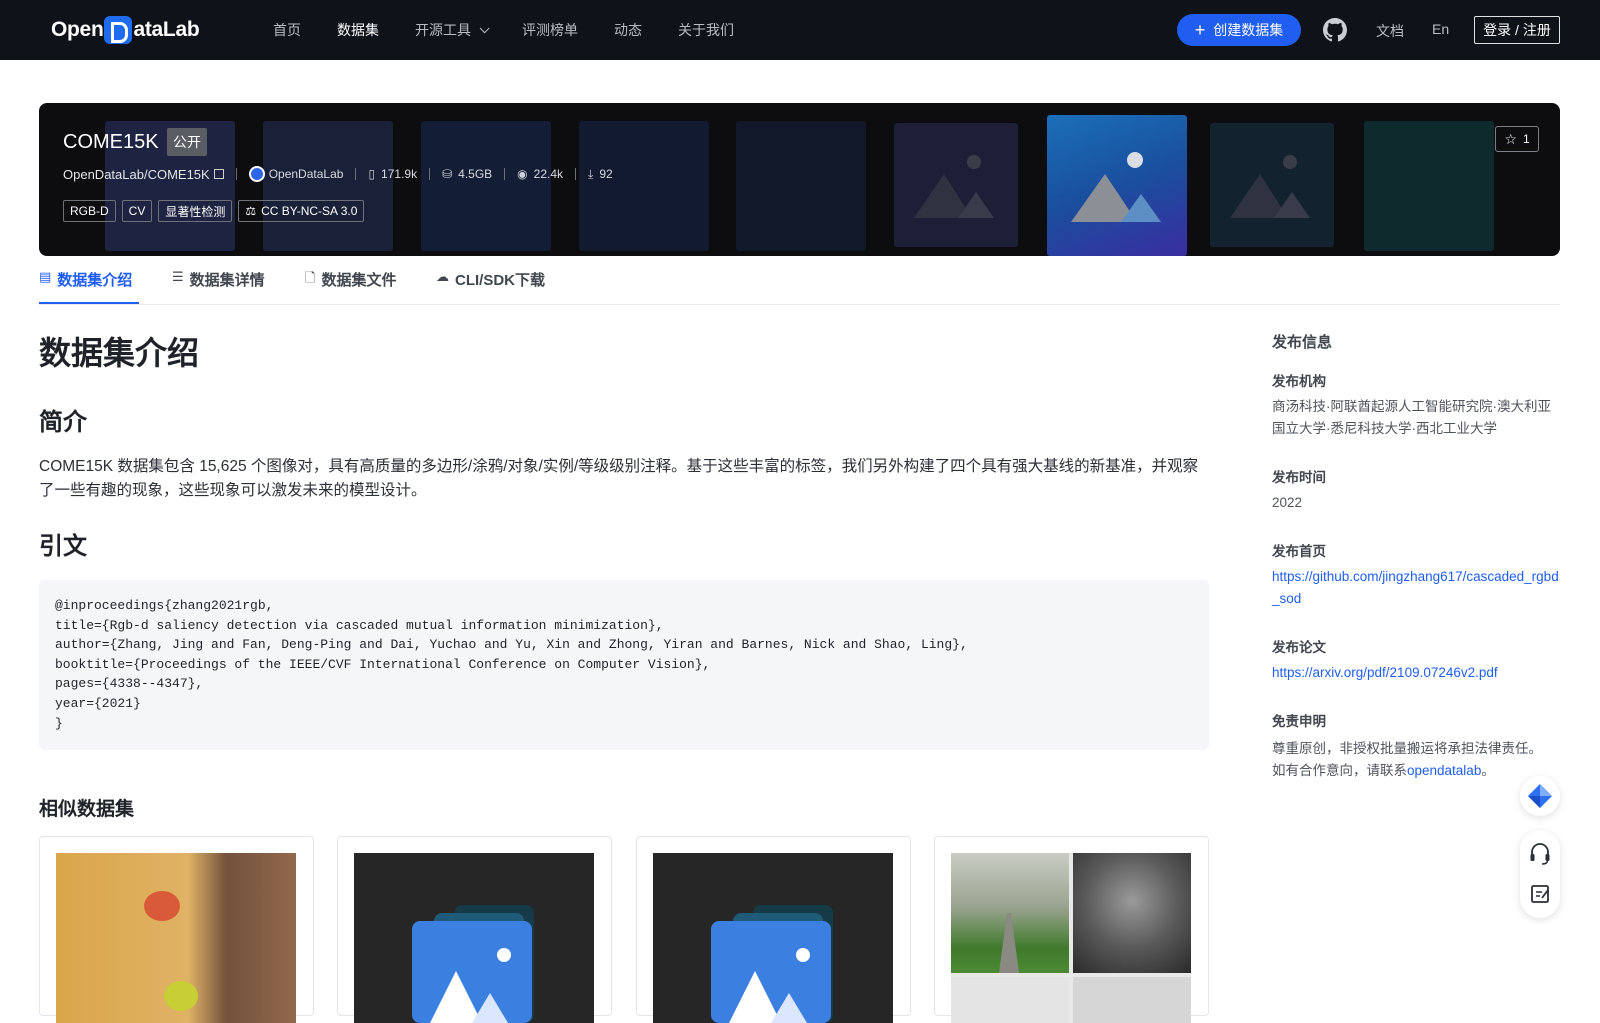  What do you see at coordinates (195, 211) in the screenshot?
I see `tag-saliency-detection: 显著性检测` at bounding box center [195, 211].